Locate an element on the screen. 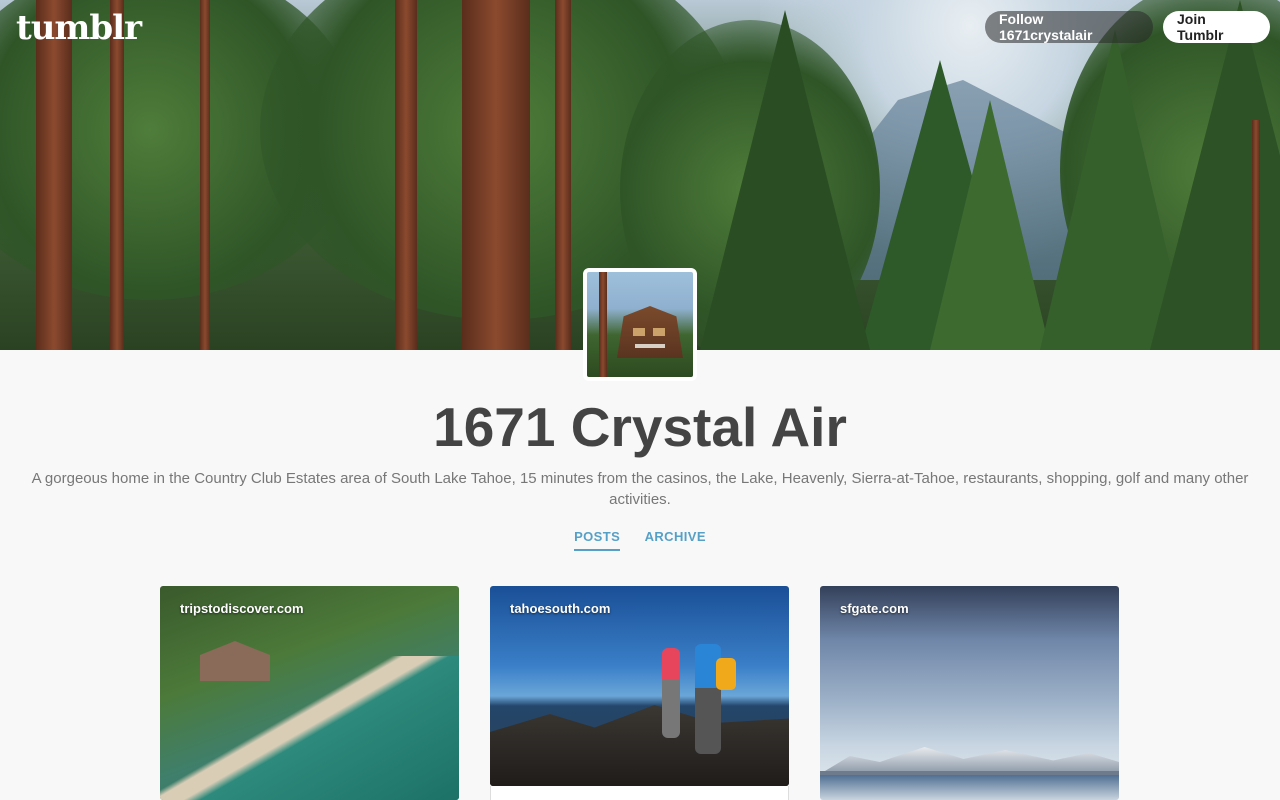 This screenshot has width=1280, height=800. join-button: Join Tumblr is located at coordinates (1216, 27).